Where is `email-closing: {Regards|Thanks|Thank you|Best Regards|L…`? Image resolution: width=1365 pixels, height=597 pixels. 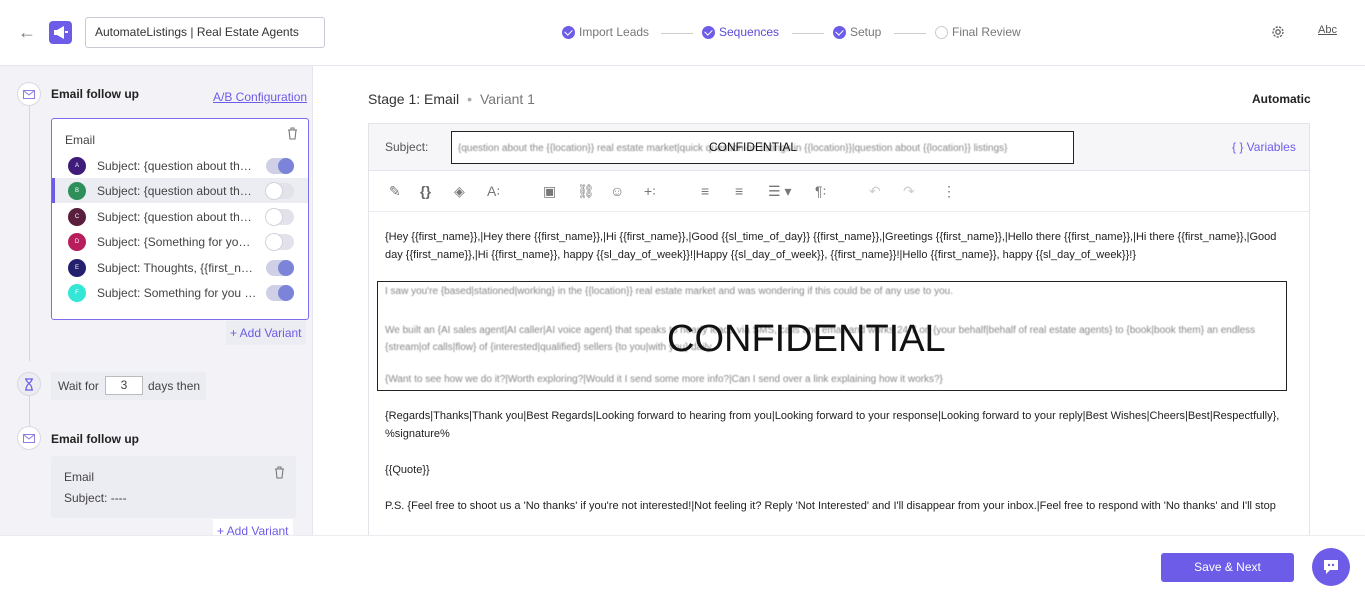
email-closing: {Regards|Thanks|Thank you|Best Regards|L… is located at coordinates (841, 461).